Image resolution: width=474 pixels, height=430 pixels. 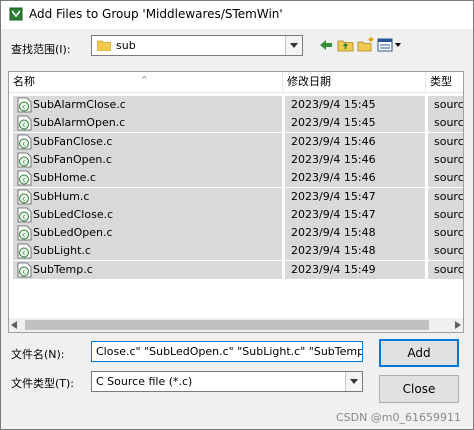 What do you see at coordinates (237, 15) in the screenshot?
I see `title-bar: Add Files to Group 'Middlewares/STemWin'` at bounding box center [237, 15].